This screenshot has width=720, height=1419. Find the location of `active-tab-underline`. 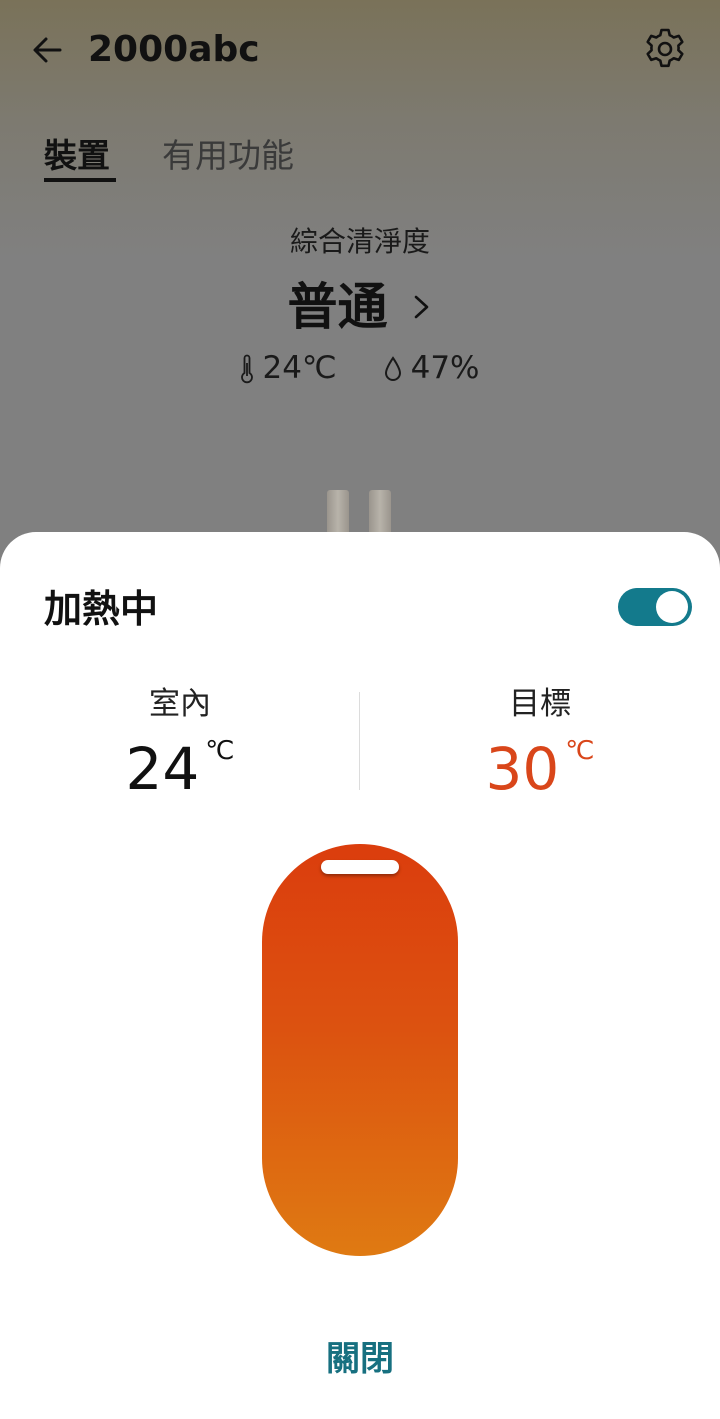

active-tab-underline is located at coordinates (80, 180).